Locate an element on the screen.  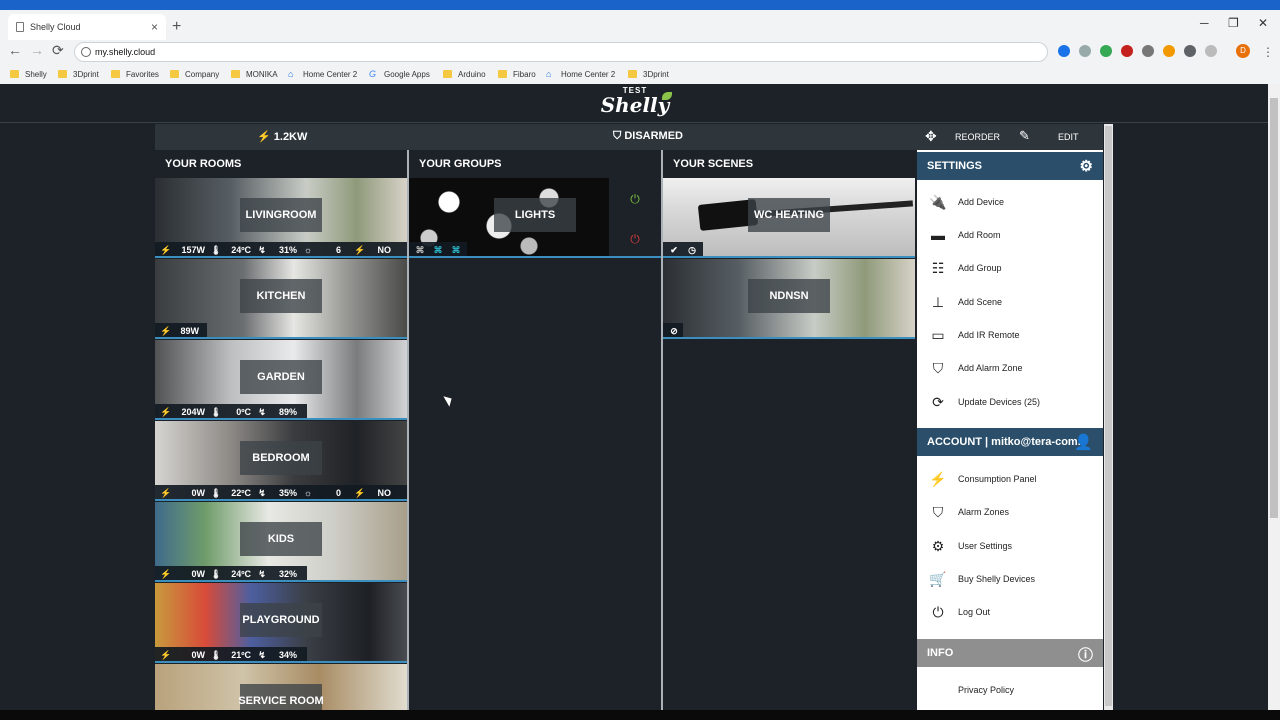
sun-icon: ☼ is located at coordinates (308, 250).